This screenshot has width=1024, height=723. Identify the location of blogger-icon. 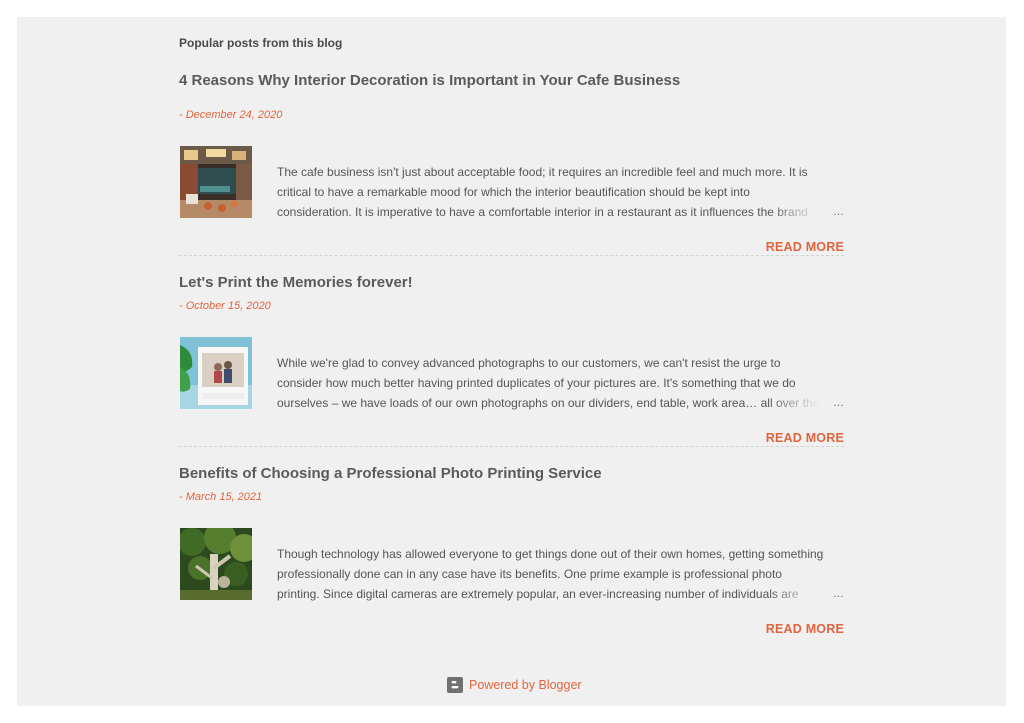
(455, 685).